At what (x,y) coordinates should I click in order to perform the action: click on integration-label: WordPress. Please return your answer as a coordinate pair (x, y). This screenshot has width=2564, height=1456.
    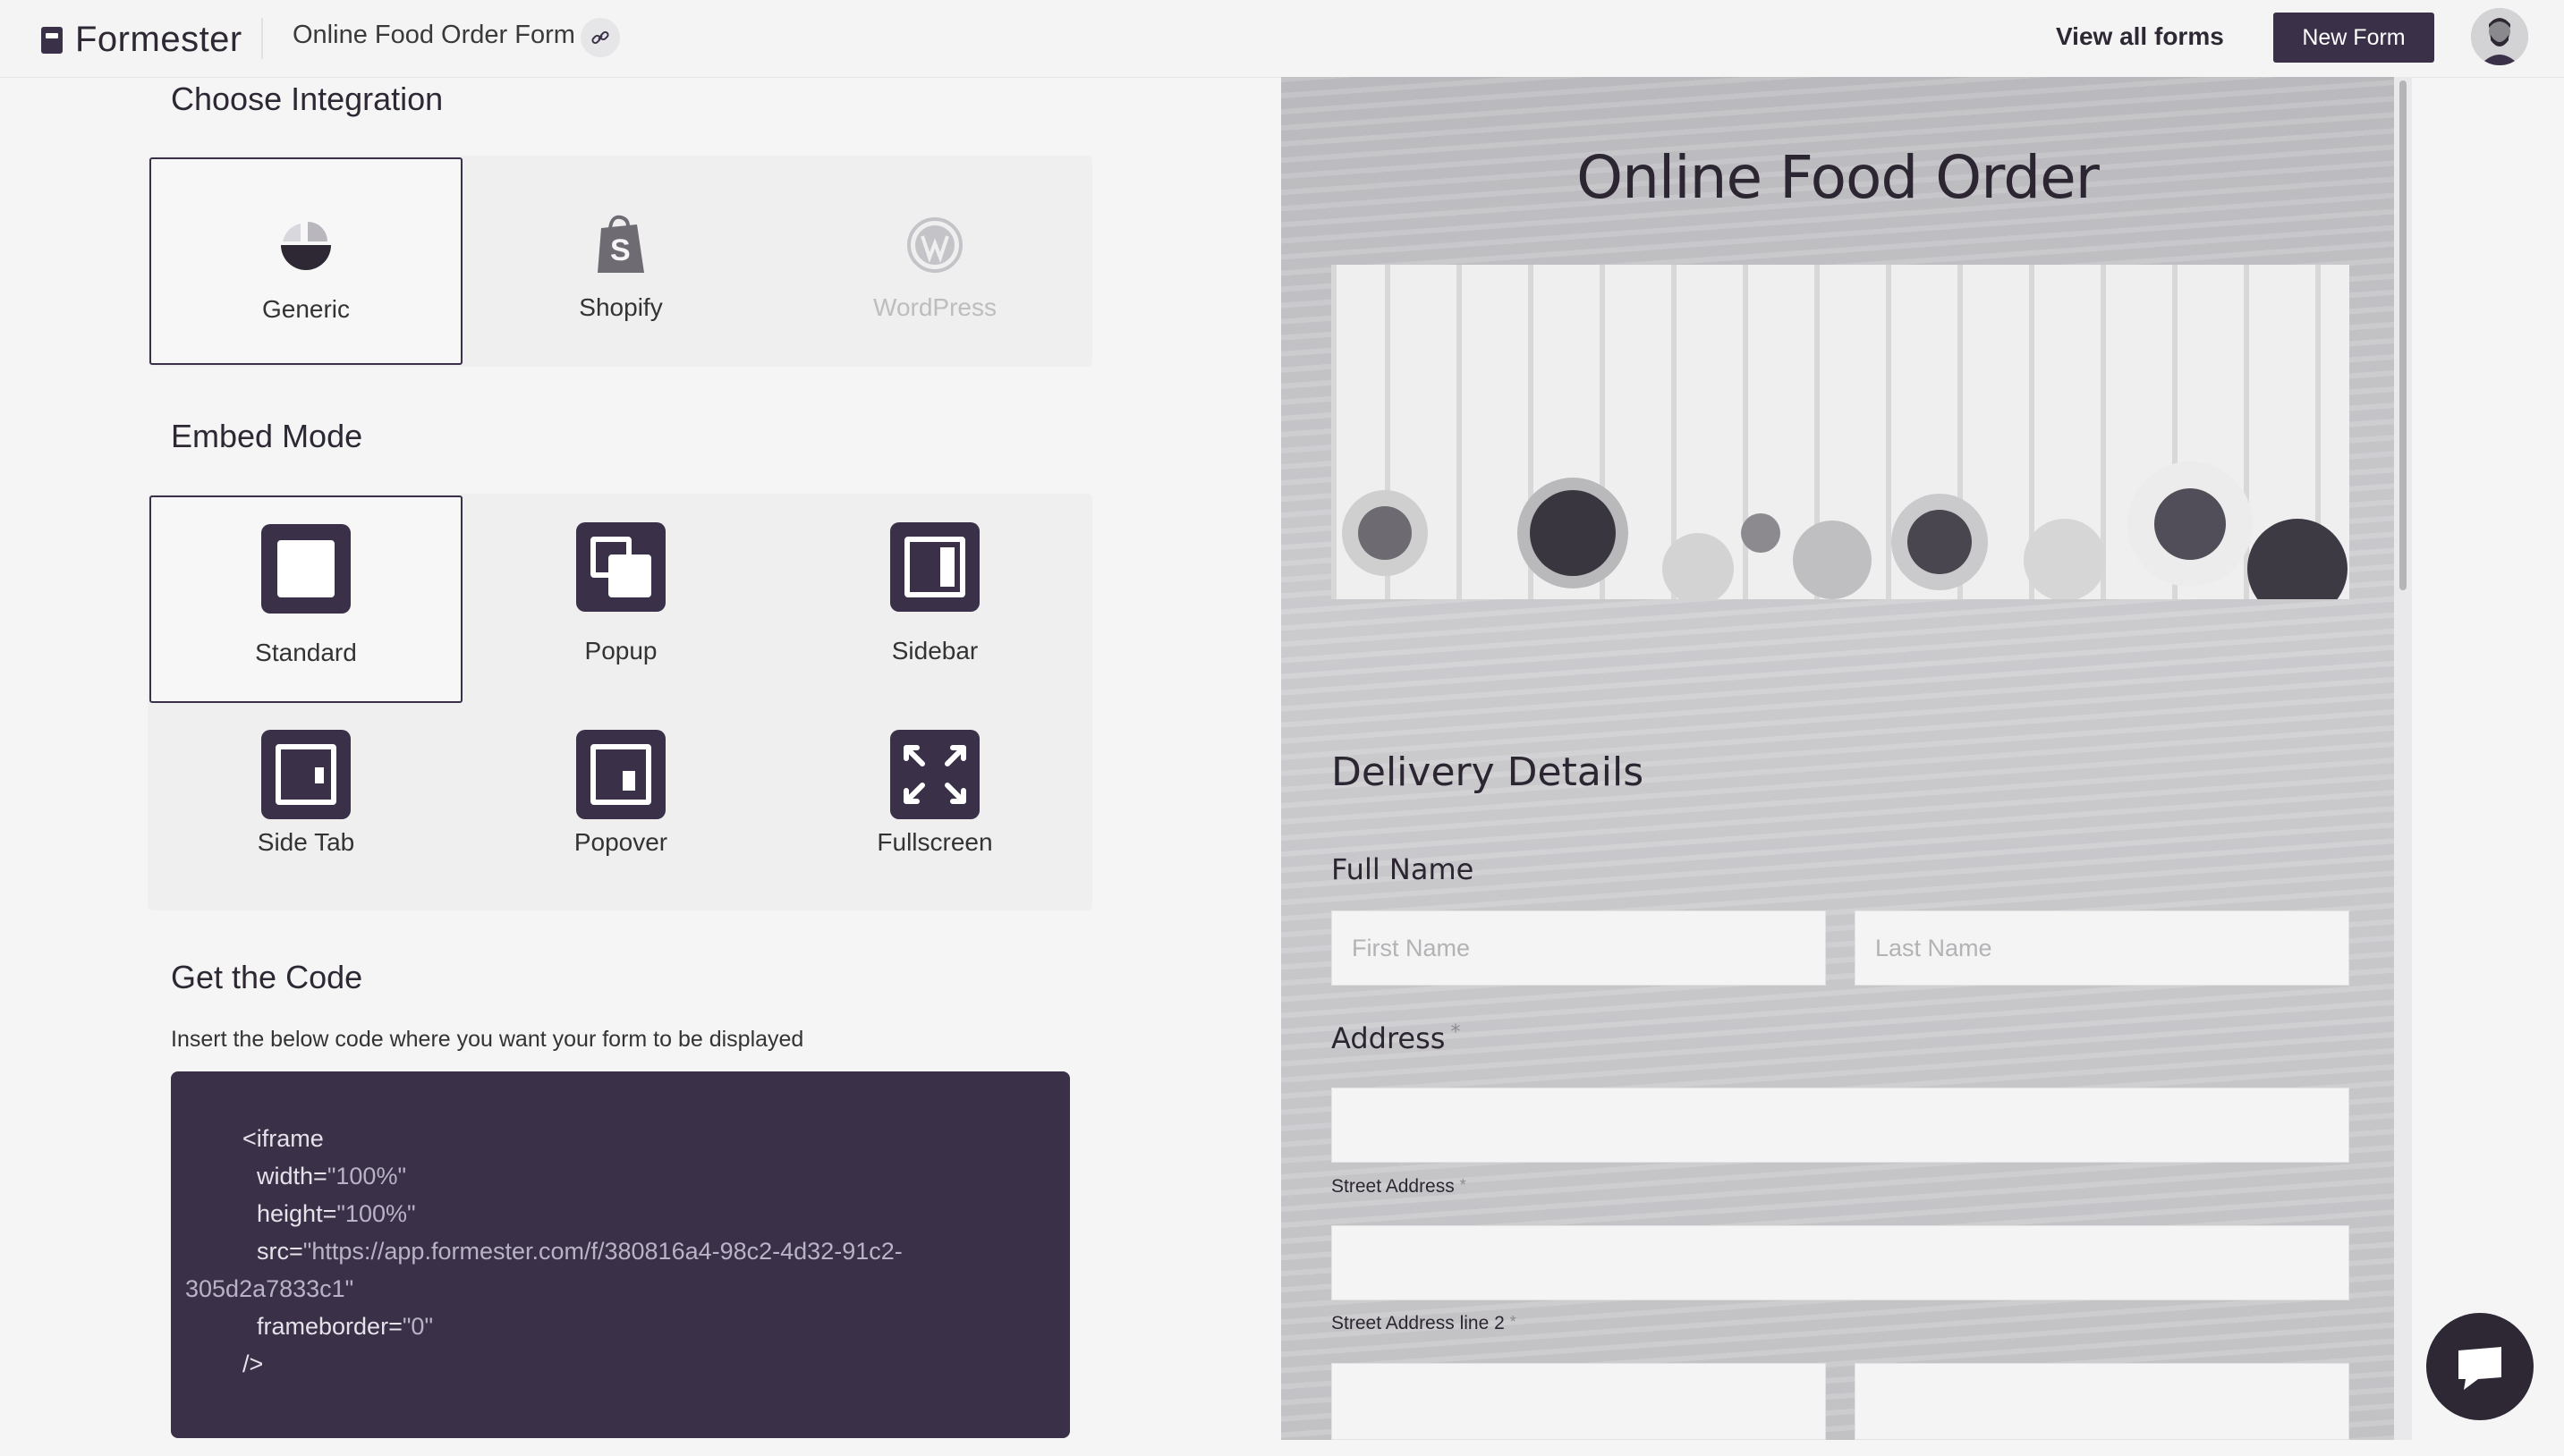
    Looking at the image, I should click on (935, 307).